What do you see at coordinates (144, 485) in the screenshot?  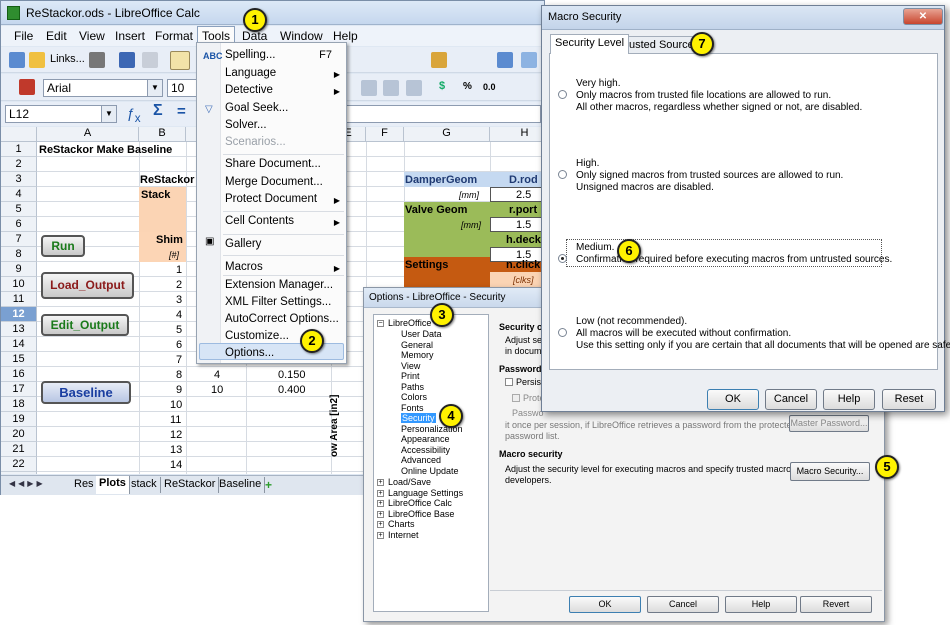 I see `tab-stack: stack` at bounding box center [144, 485].